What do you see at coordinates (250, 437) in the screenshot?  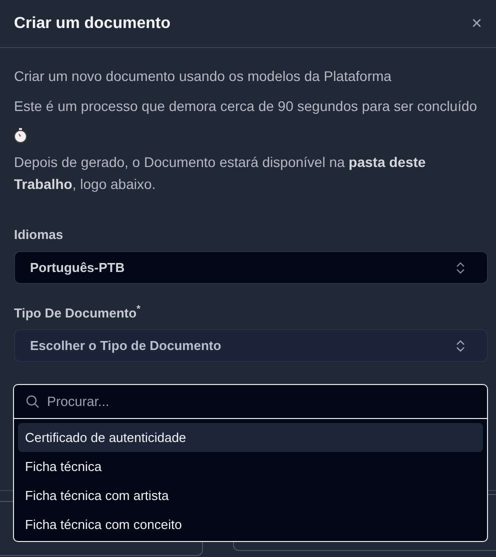 I see `dropdown-option: Certificado de autenticidade` at bounding box center [250, 437].